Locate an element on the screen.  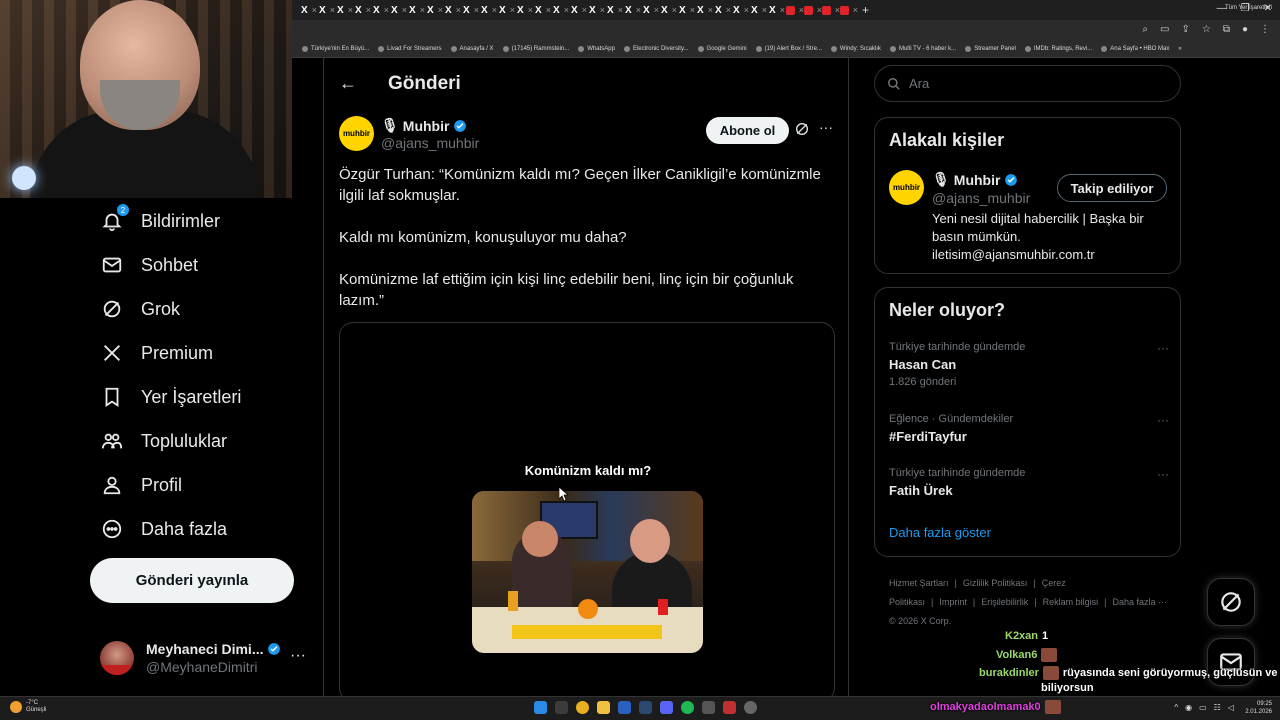
tray-chevron-icon: ^ is located at coordinates (1176, 707).